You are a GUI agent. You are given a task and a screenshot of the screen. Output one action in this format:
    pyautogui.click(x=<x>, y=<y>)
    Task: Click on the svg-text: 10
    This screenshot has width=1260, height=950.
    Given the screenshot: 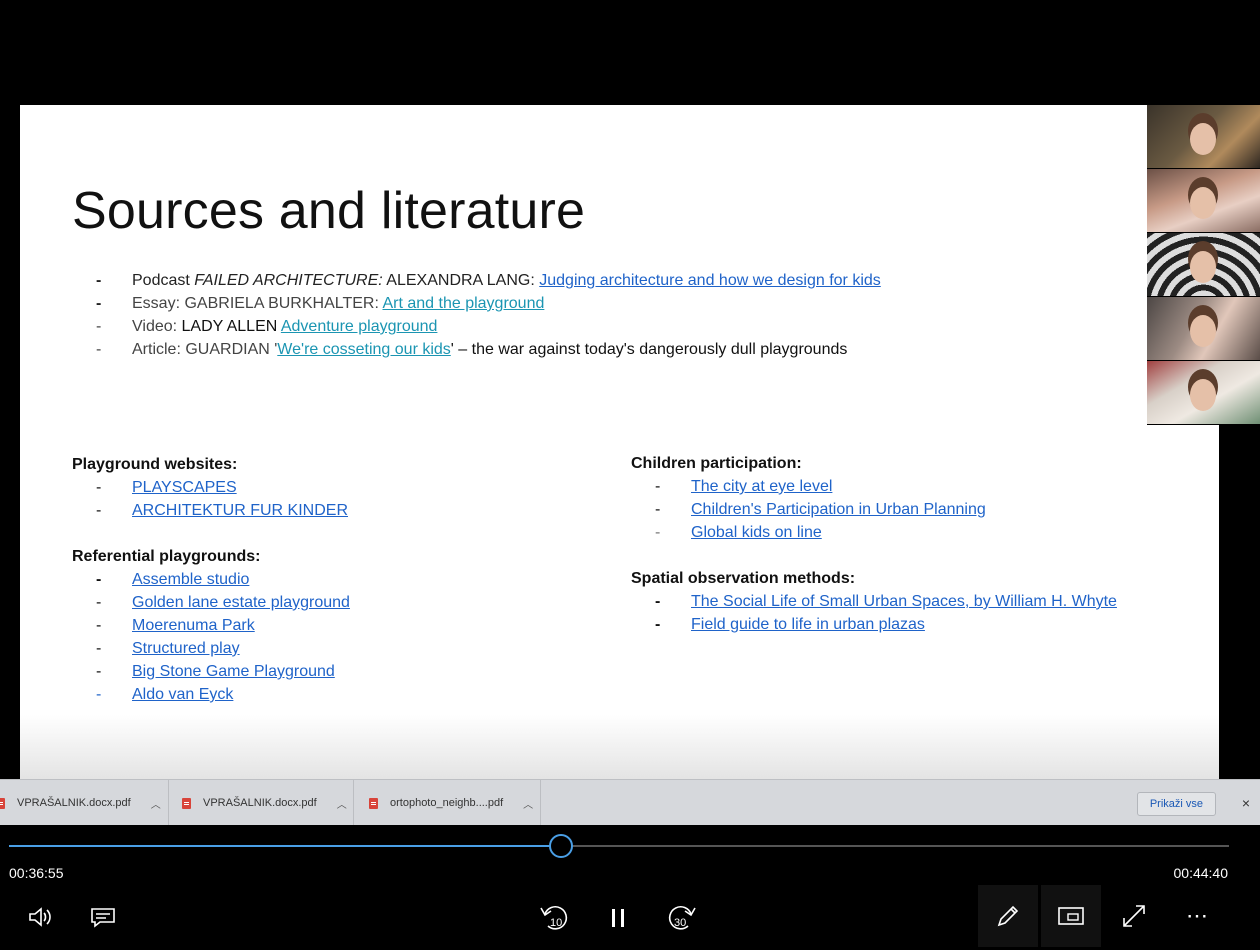 What is the action you would take?
    pyautogui.click(x=556, y=923)
    